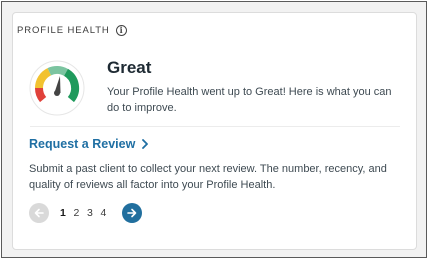 The width and height of the screenshot is (430, 261). I want to click on request-review-link: Request a Review, so click(89, 144).